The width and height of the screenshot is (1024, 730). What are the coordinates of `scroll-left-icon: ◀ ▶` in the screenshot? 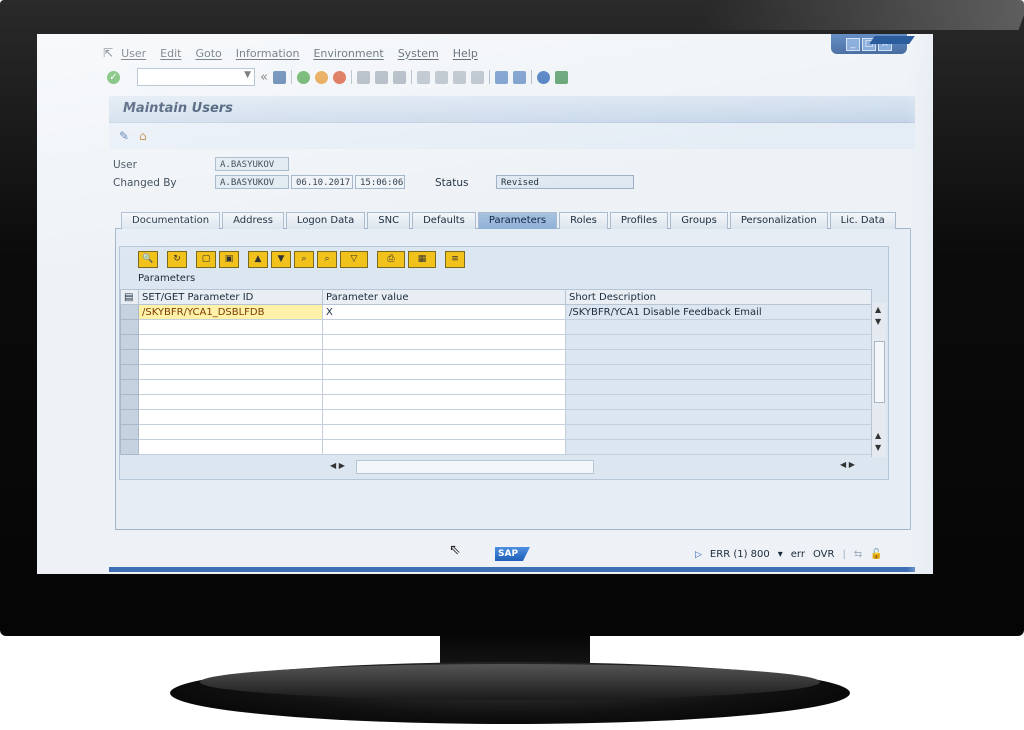 It's located at (337, 465).